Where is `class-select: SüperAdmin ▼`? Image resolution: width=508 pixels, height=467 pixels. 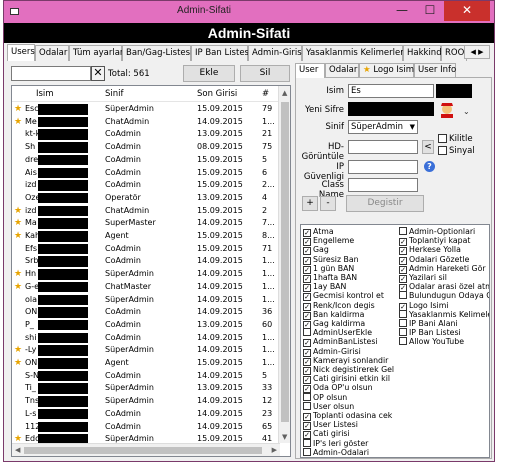 class-select: SüperAdmin ▼ is located at coordinates (383, 127).